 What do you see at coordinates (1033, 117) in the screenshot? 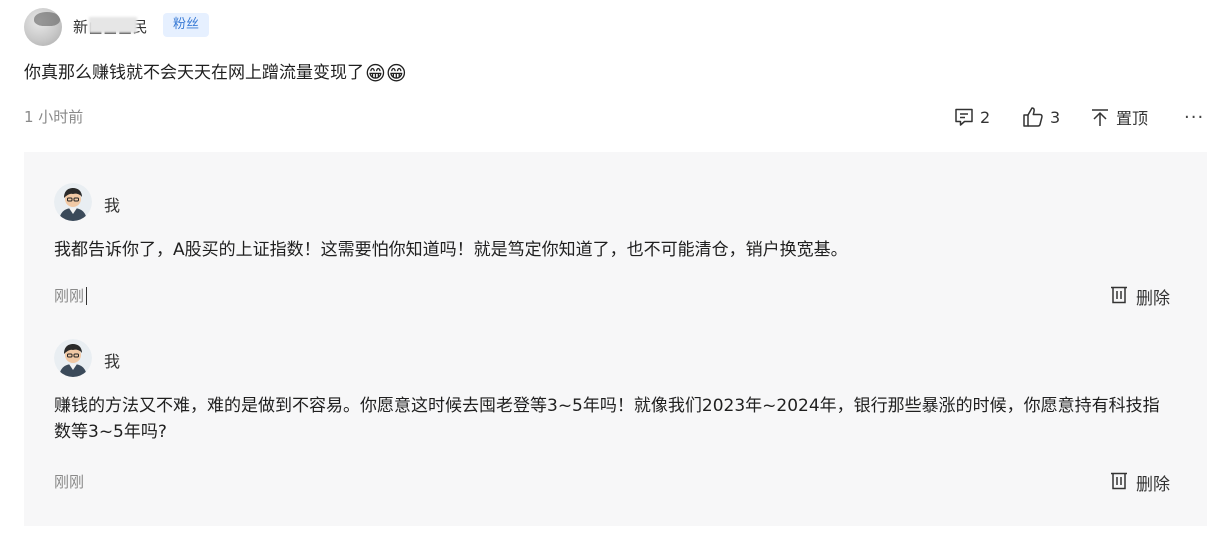
I see `thumbs-up-icon` at bounding box center [1033, 117].